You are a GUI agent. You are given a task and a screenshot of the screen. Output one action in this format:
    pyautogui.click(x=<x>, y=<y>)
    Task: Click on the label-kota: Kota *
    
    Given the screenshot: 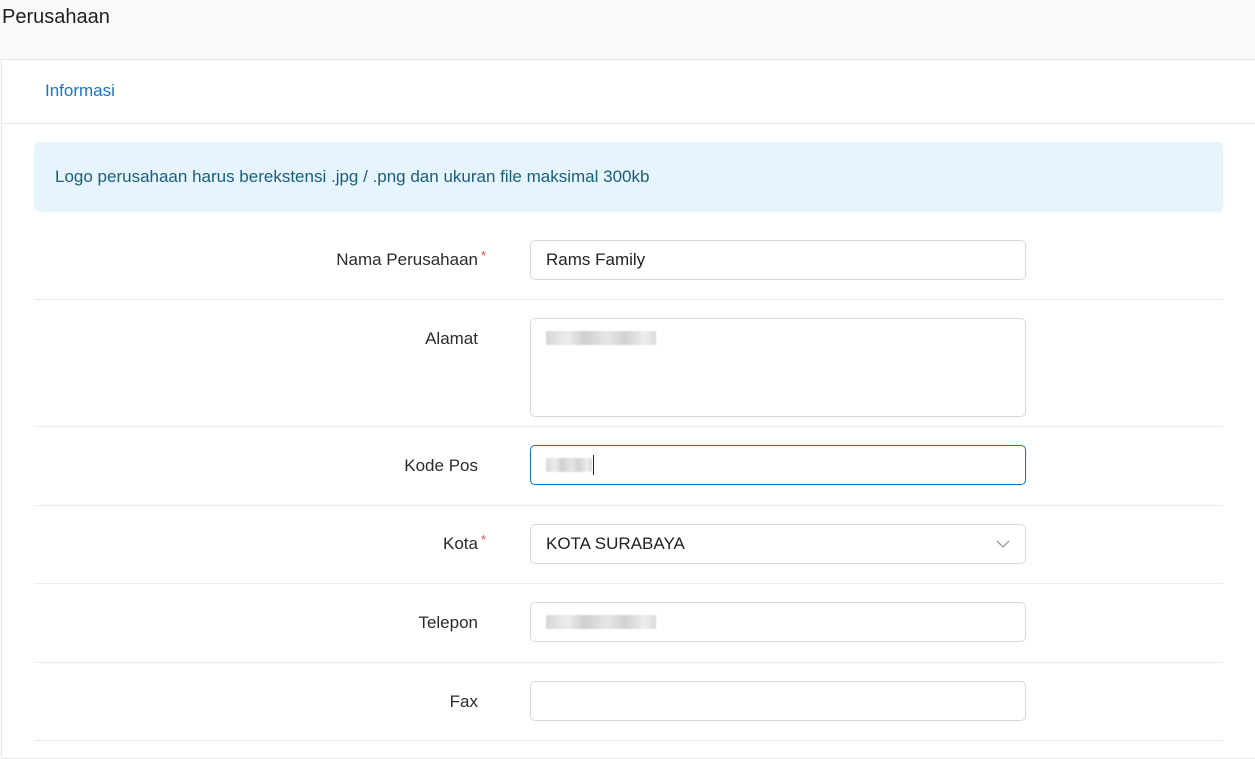 What is the action you would take?
    pyautogui.click(x=464, y=542)
    